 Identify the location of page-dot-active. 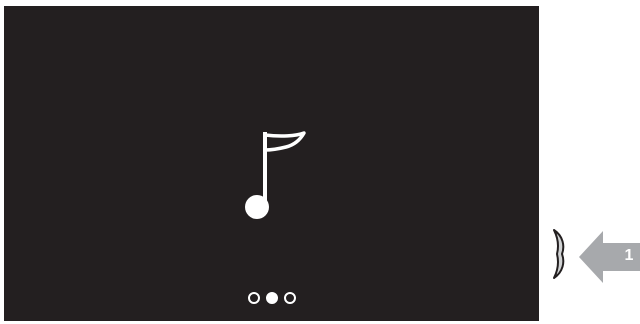
(271, 298).